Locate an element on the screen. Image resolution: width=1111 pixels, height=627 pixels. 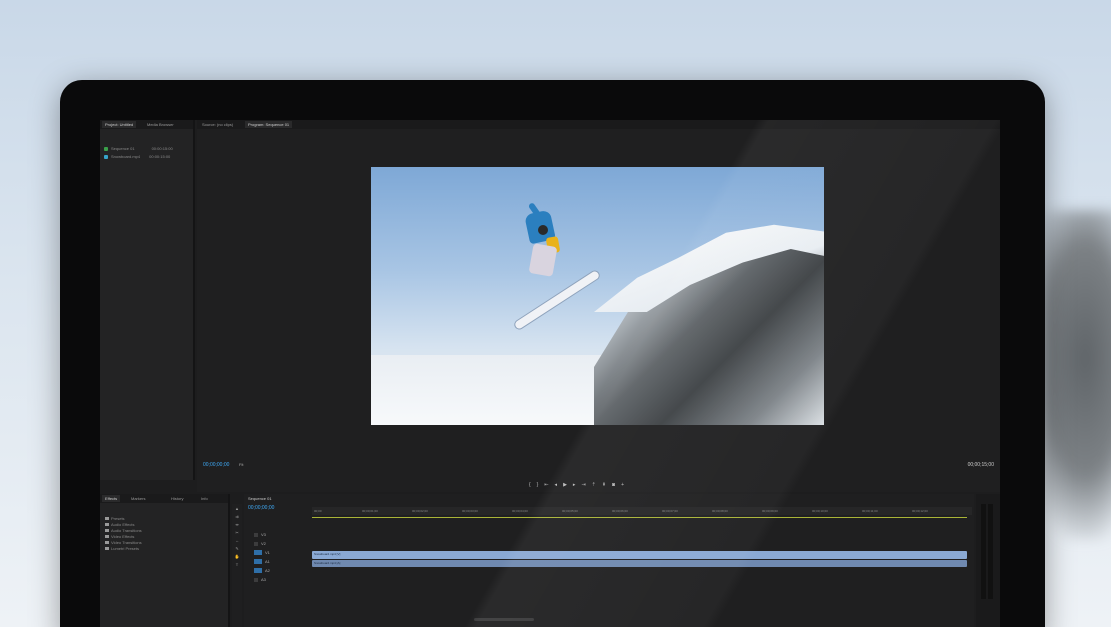
effects-folder-label: Audio Transitions is located at coordinates (126, 530).